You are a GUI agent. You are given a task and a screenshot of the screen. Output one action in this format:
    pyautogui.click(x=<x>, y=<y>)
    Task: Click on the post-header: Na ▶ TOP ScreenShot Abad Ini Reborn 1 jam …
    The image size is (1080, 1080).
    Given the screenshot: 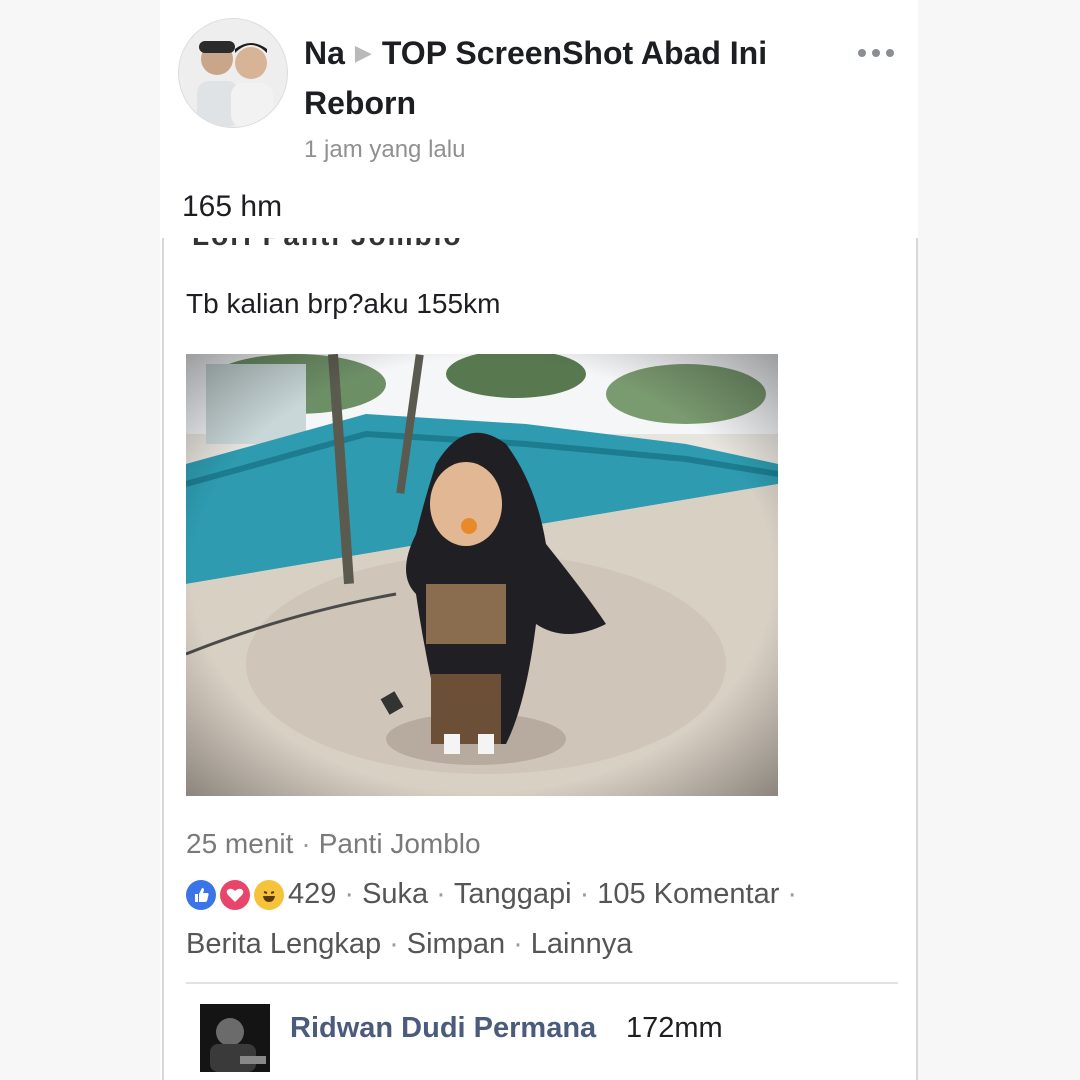 What is the action you would take?
    pyautogui.click(x=543, y=93)
    